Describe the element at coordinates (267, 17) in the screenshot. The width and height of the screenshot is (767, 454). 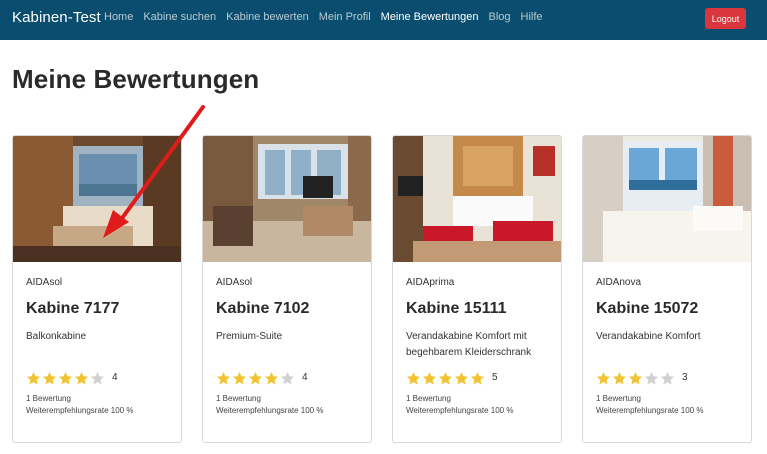
I see `nav-kabine-bewerten: Kabine bewerten` at that location.